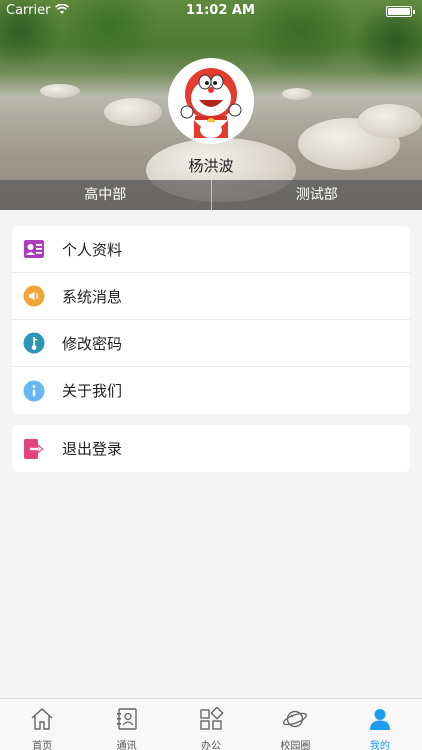 This screenshot has width=422, height=750. What do you see at coordinates (42, 745) in the screenshot?
I see `tab-label: 首页` at bounding box center [42, 745].